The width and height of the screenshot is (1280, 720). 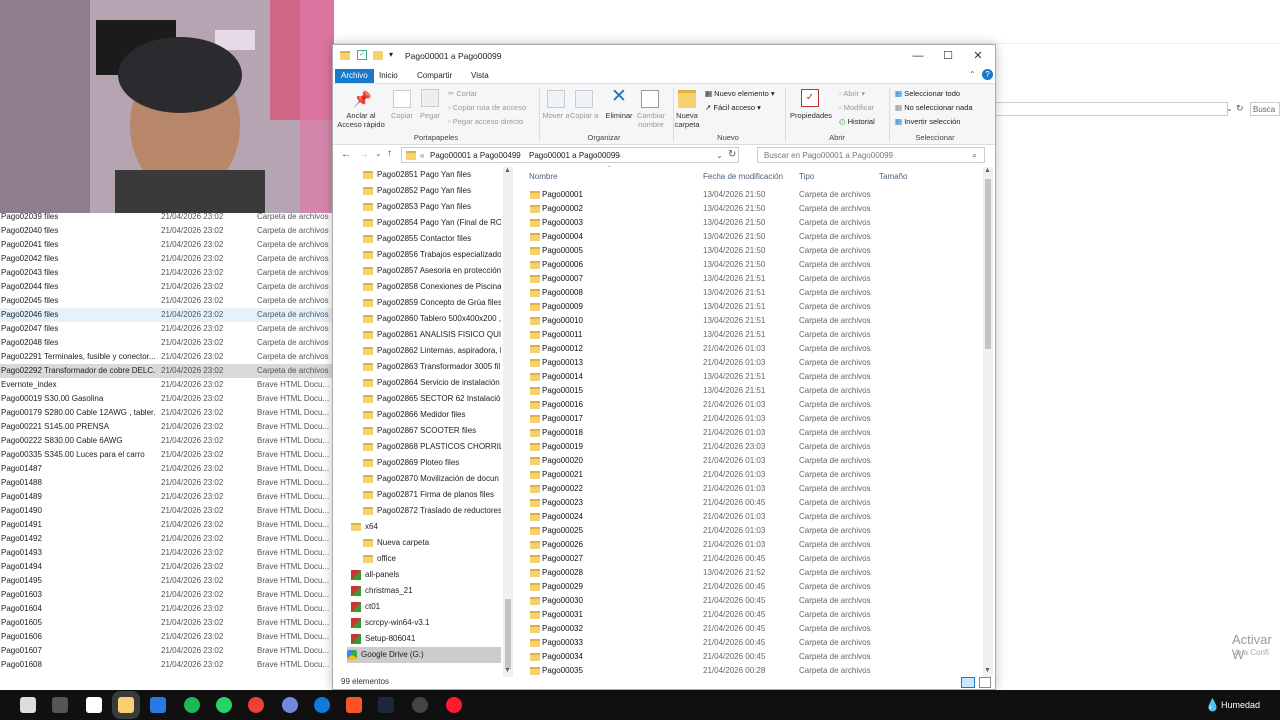 I want to click on breadcrumb-overflow: «, so click(x=422, y=155).